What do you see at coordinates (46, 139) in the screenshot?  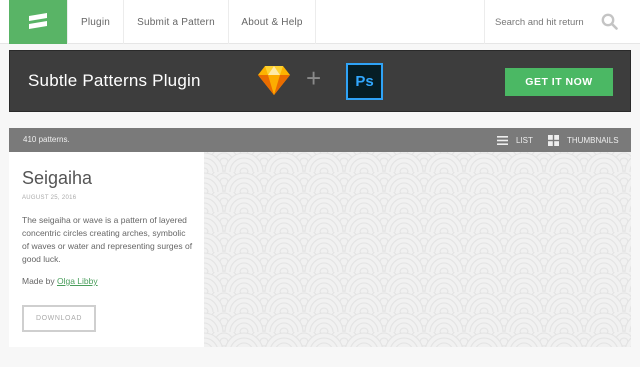 I see `pattern-count: 410 patterns.` at bounding box center [46, 139].